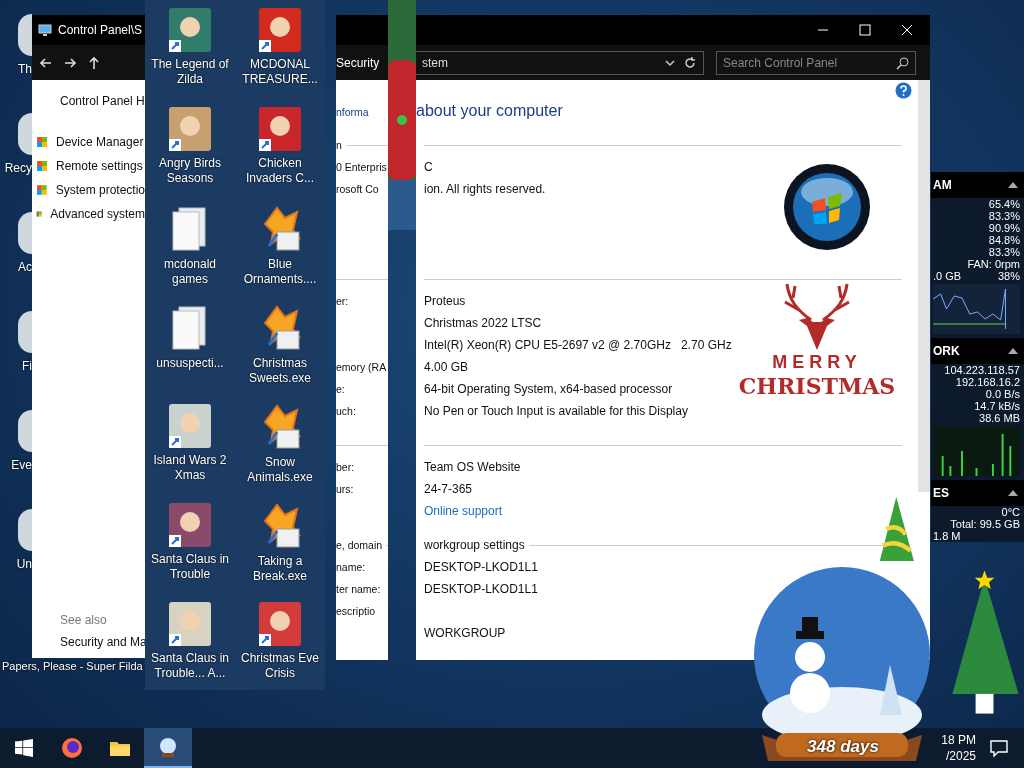 The image size is (1024, 768). Describe the element at coordinates (99, 166) in the screenshot. I see `settings-link: Remote settings` at that location.